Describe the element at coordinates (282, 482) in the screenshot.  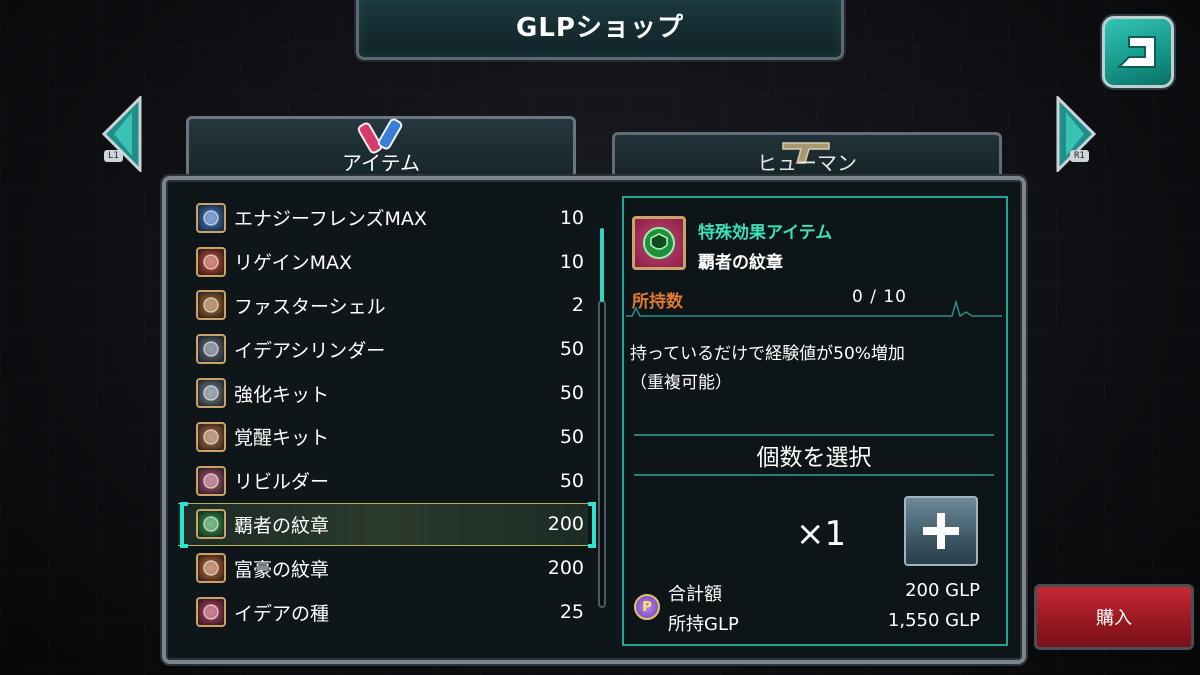
I see `item-name: リビルダー` at that location.